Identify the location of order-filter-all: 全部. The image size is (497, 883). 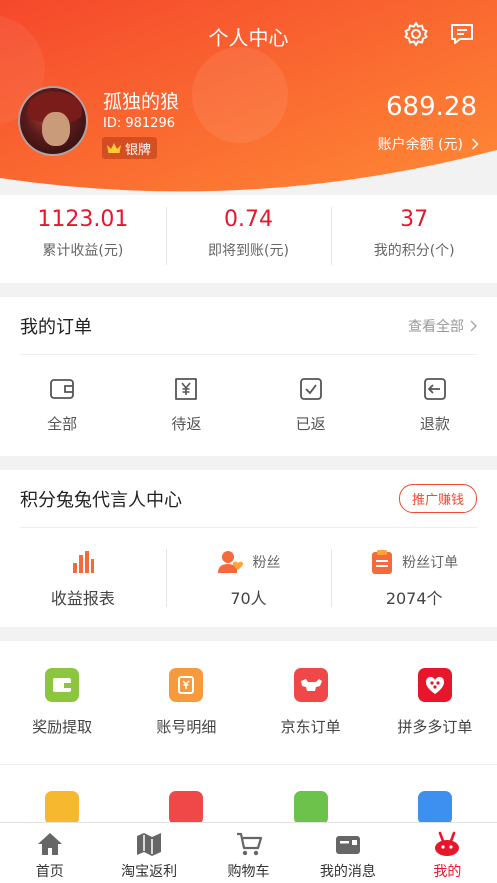
(62, 405).